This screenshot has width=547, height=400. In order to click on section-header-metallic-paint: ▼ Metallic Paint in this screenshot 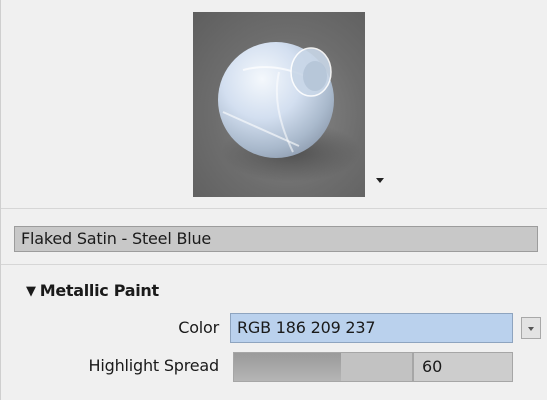, I will do `click(92, 290)`.